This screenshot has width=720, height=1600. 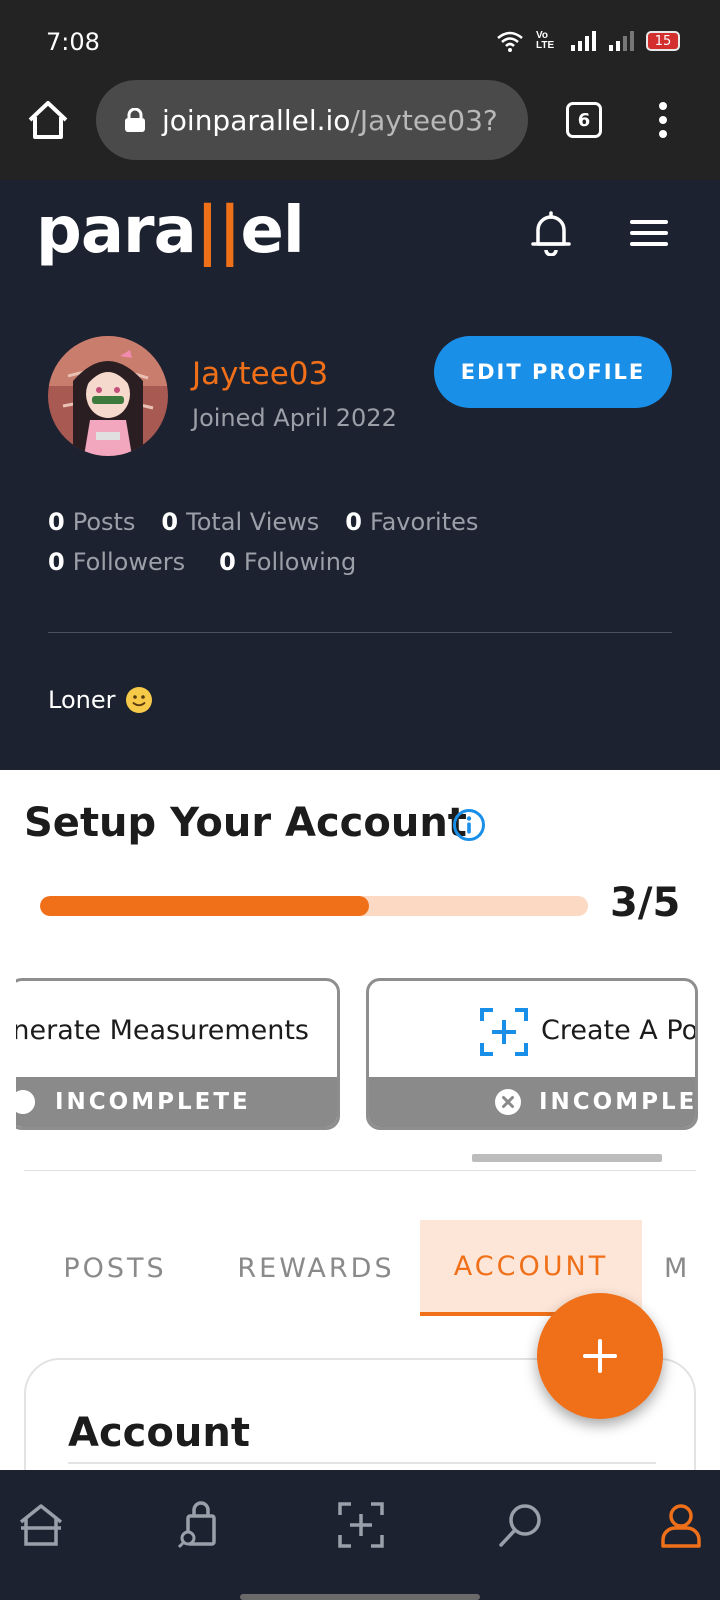 What do you see at coordinates (649, 233) in the screenshot?
I see `hamburger-menu-icon` at bounding box center [649, 233].